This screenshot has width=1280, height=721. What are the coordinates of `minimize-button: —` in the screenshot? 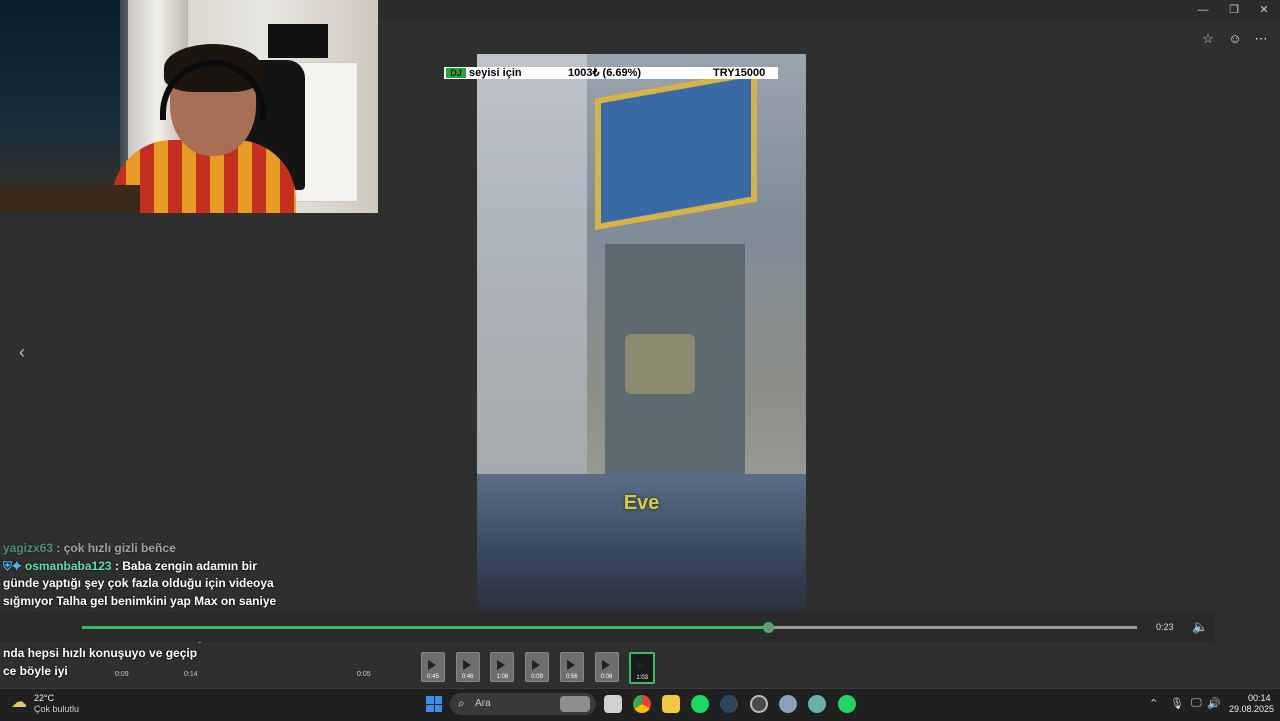 It's located at (1203, 10).